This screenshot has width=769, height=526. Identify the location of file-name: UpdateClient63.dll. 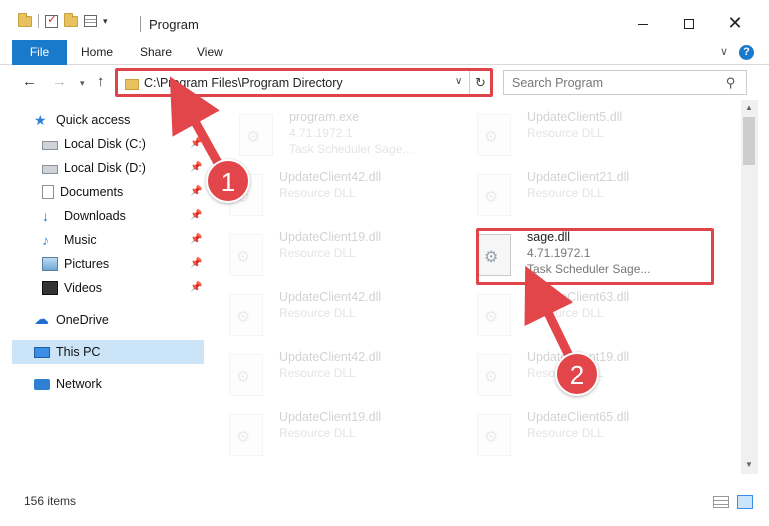
(578, 297).